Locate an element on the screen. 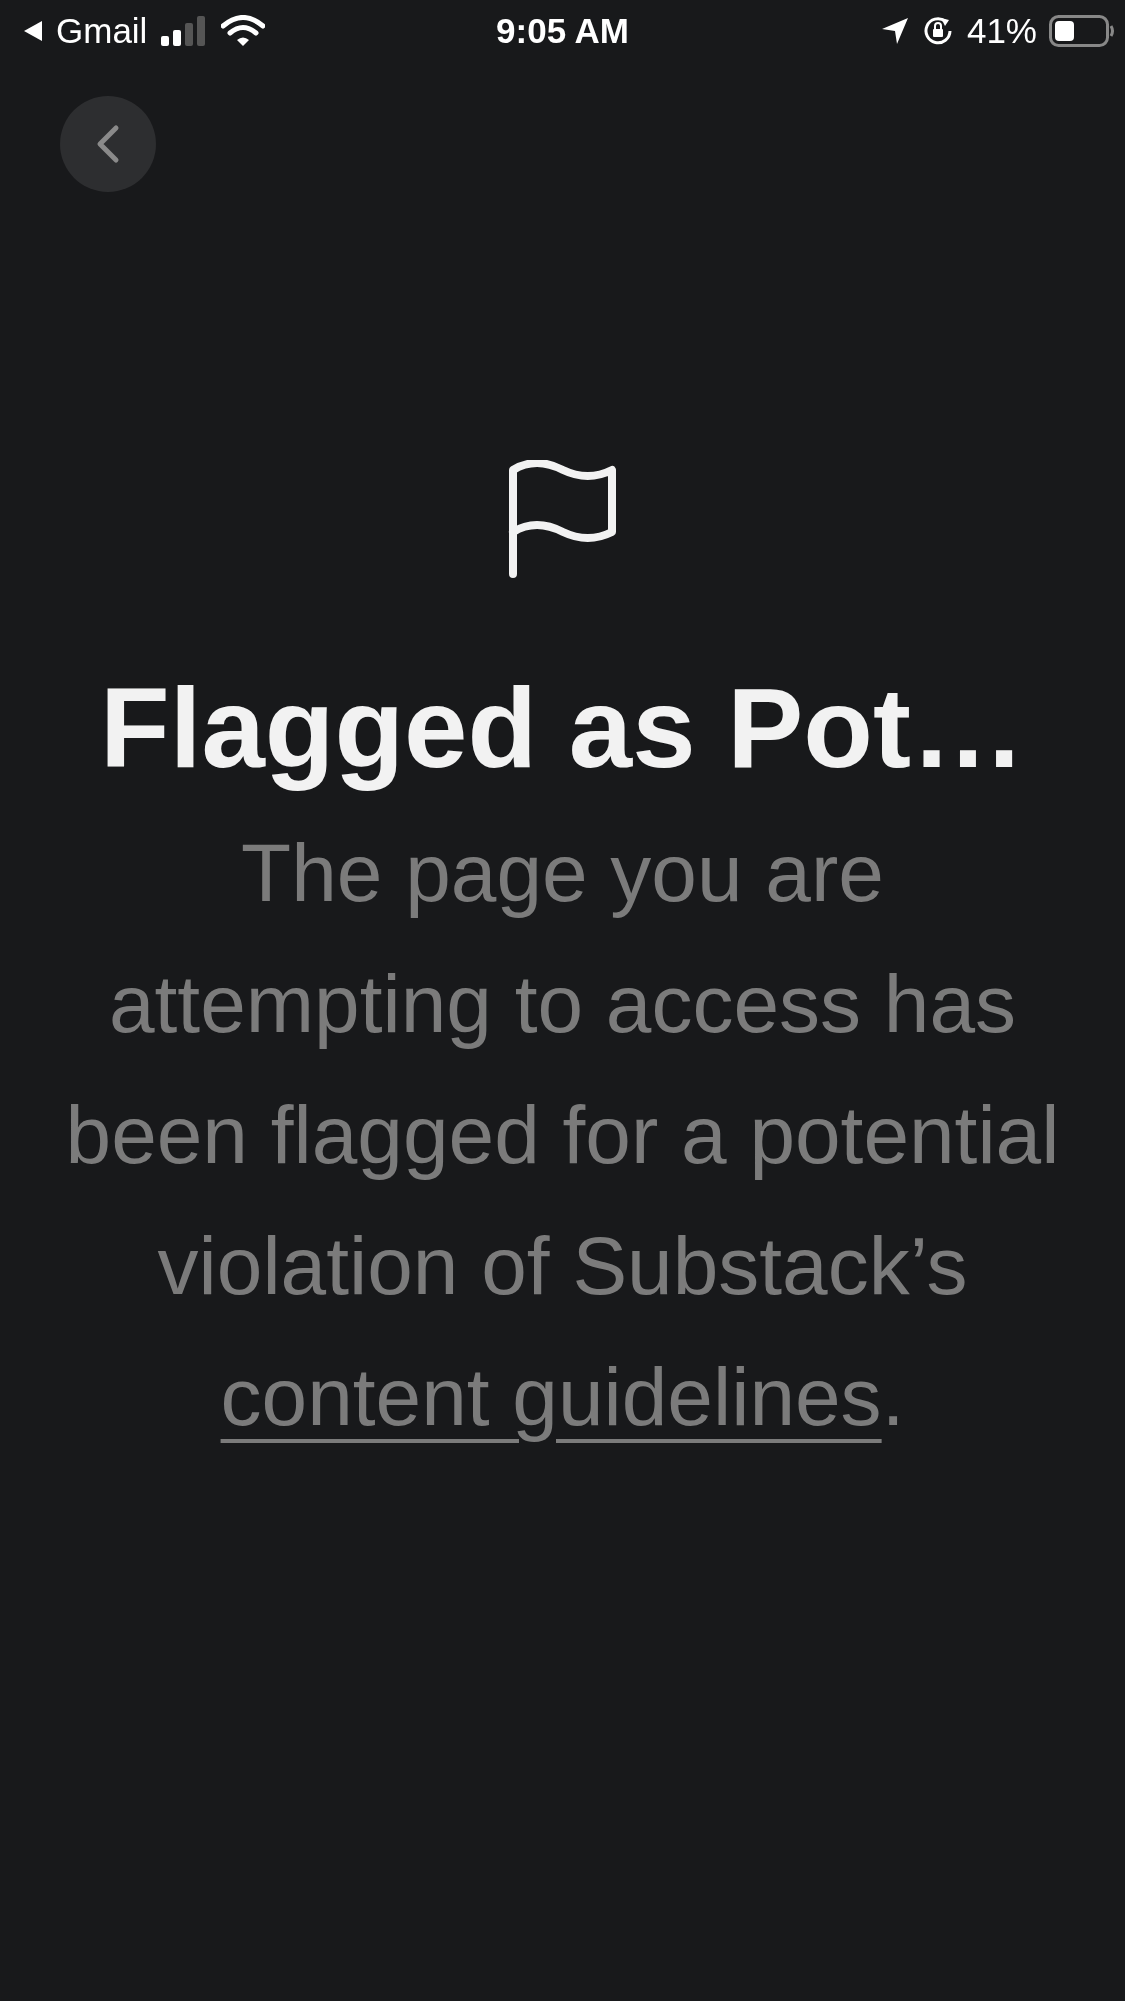  location-arrow-icon is located at coordinates (894, 31).